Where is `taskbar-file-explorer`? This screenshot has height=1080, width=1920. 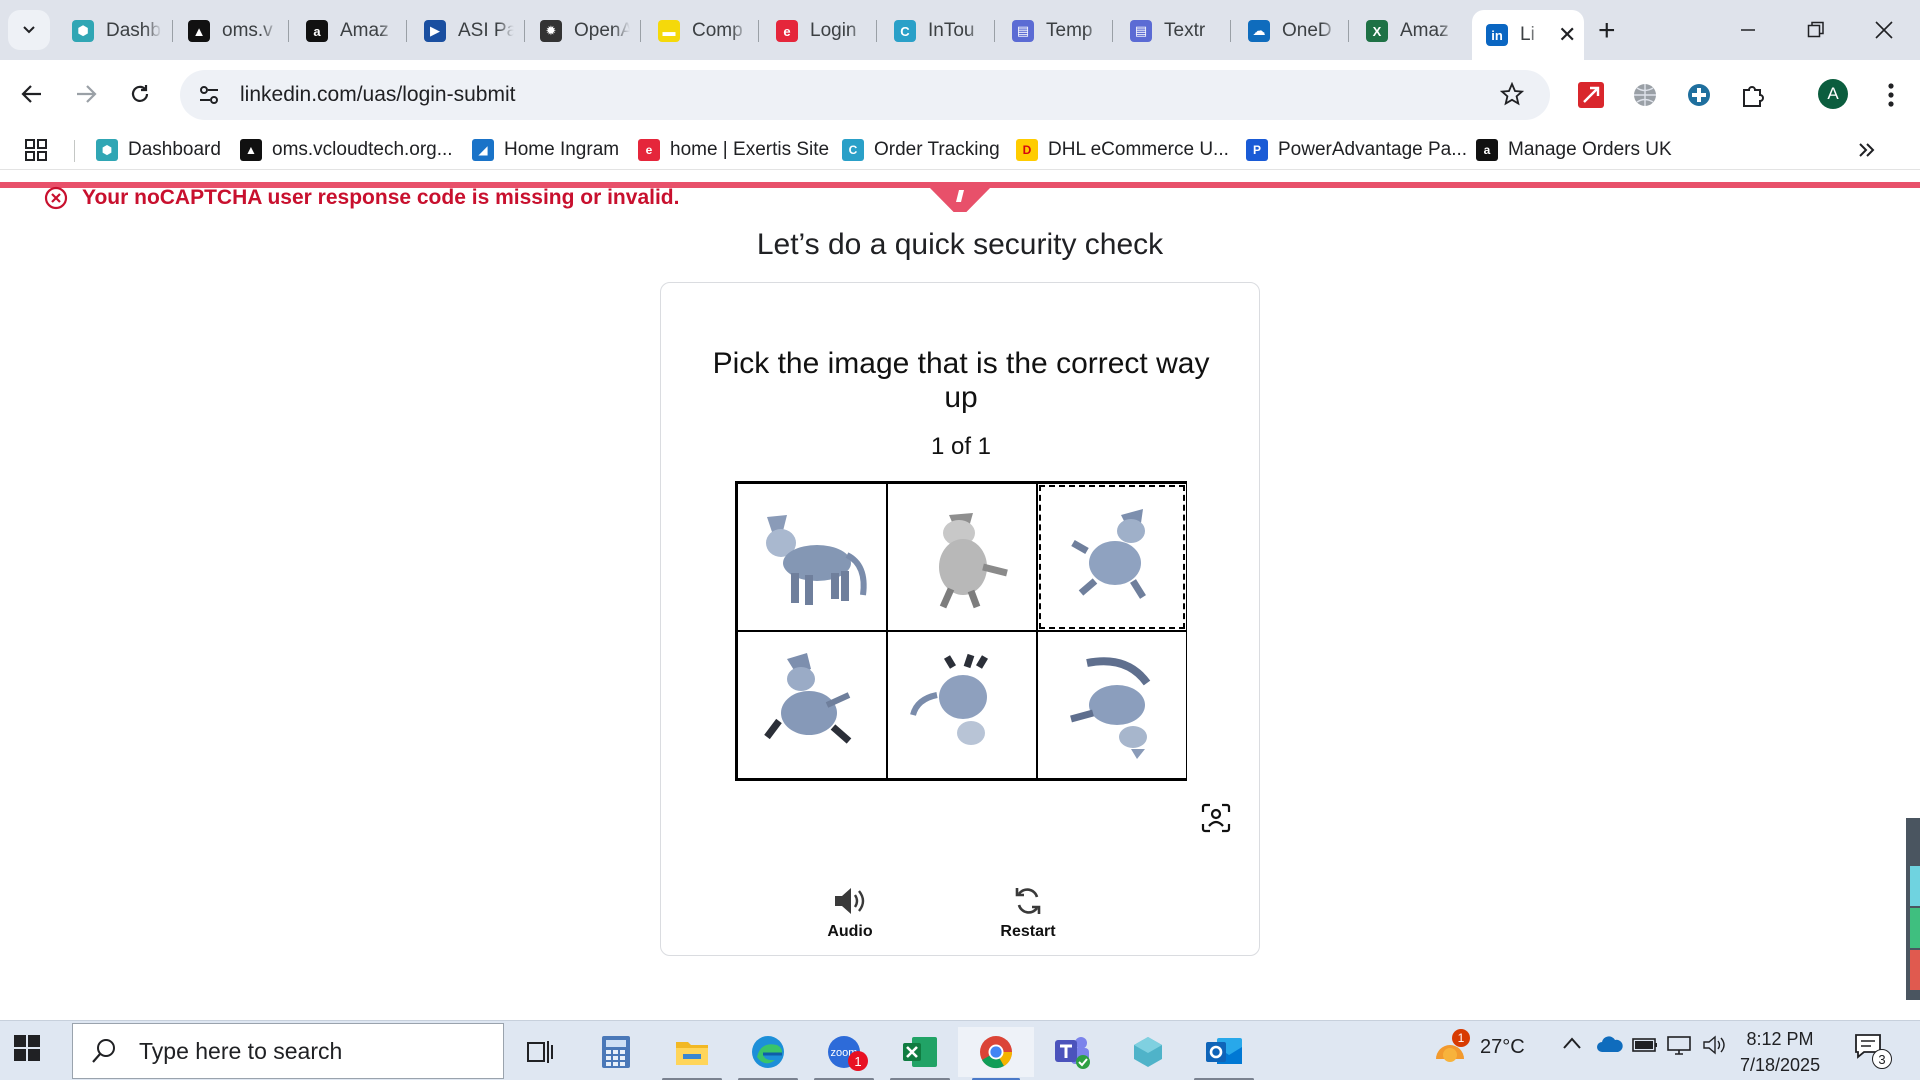
taskbar-file-explorer is located at coordinates (692, 1053).